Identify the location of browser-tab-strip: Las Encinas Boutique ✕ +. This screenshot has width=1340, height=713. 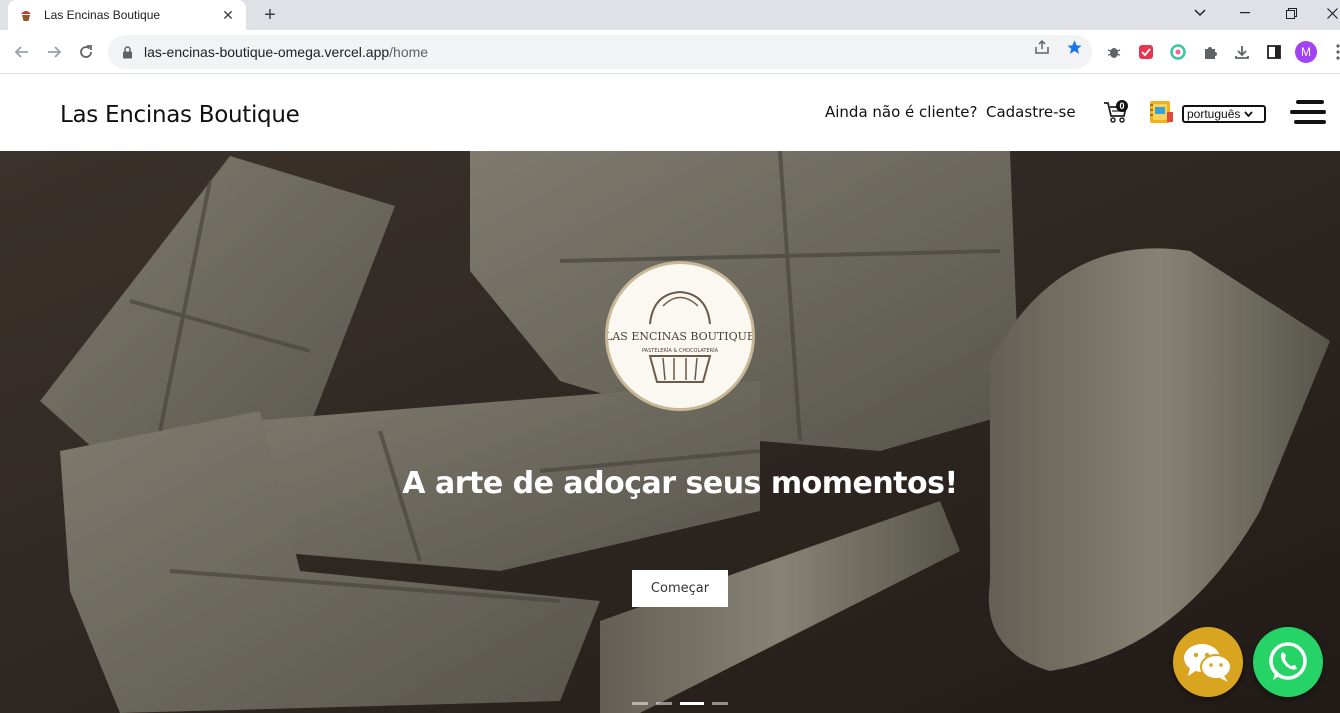
(670, 15).